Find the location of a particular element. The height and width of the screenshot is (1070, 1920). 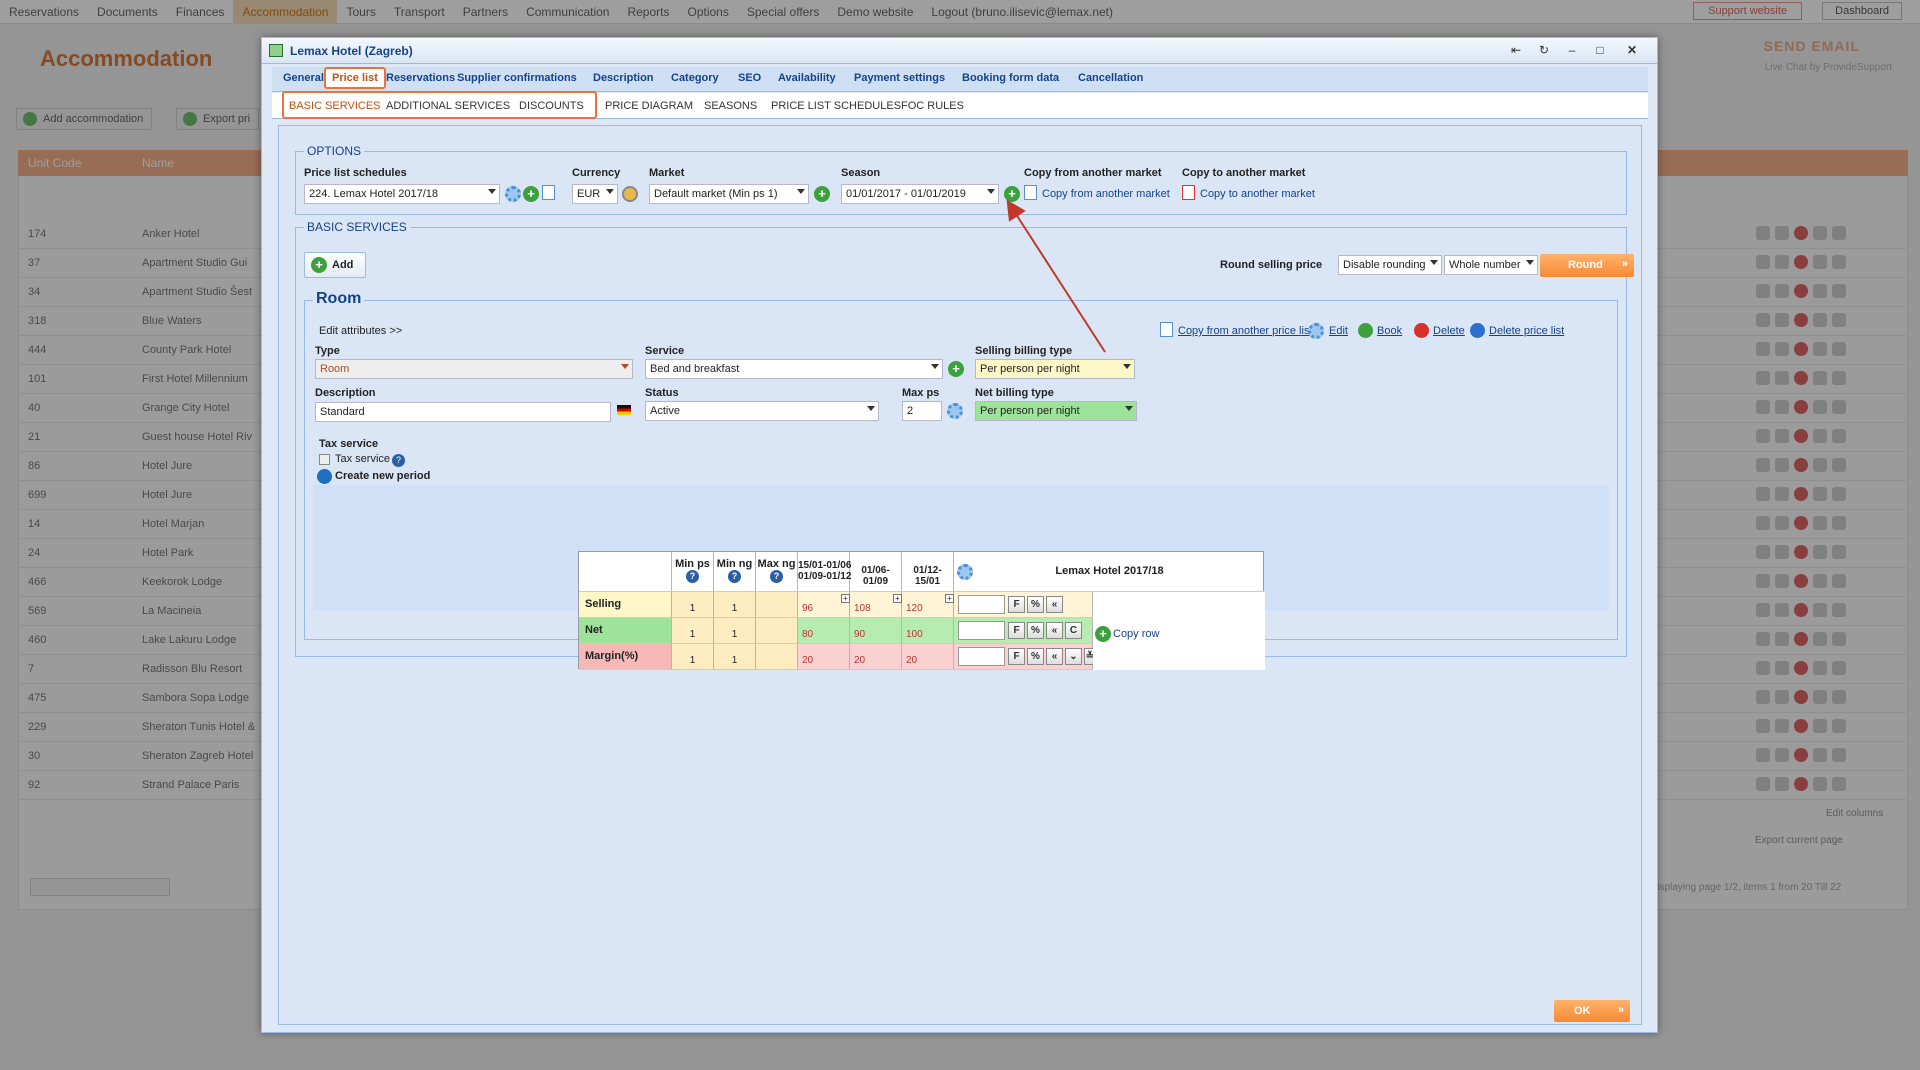

german-flag-icon is located at coordinates (624, 410).